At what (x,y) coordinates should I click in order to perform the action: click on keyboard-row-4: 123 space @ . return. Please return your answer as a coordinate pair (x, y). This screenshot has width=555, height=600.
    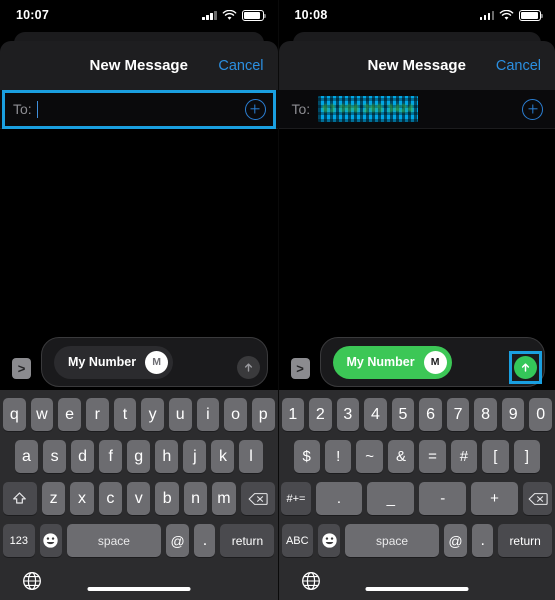
    Looking at the image, I should click on (139, 540).